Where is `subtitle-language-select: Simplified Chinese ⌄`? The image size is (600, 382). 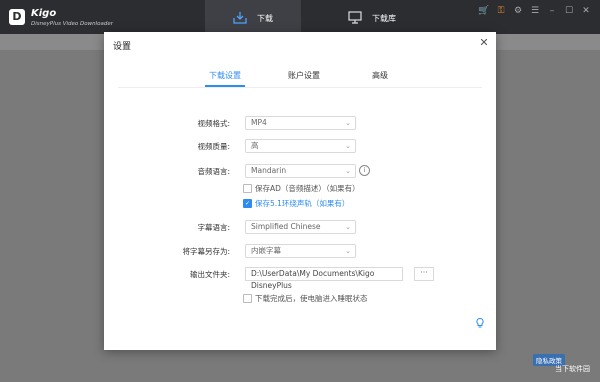
subtitle-language-select: Simplified Chinese ⌄ is located at coordinates (300, 227).